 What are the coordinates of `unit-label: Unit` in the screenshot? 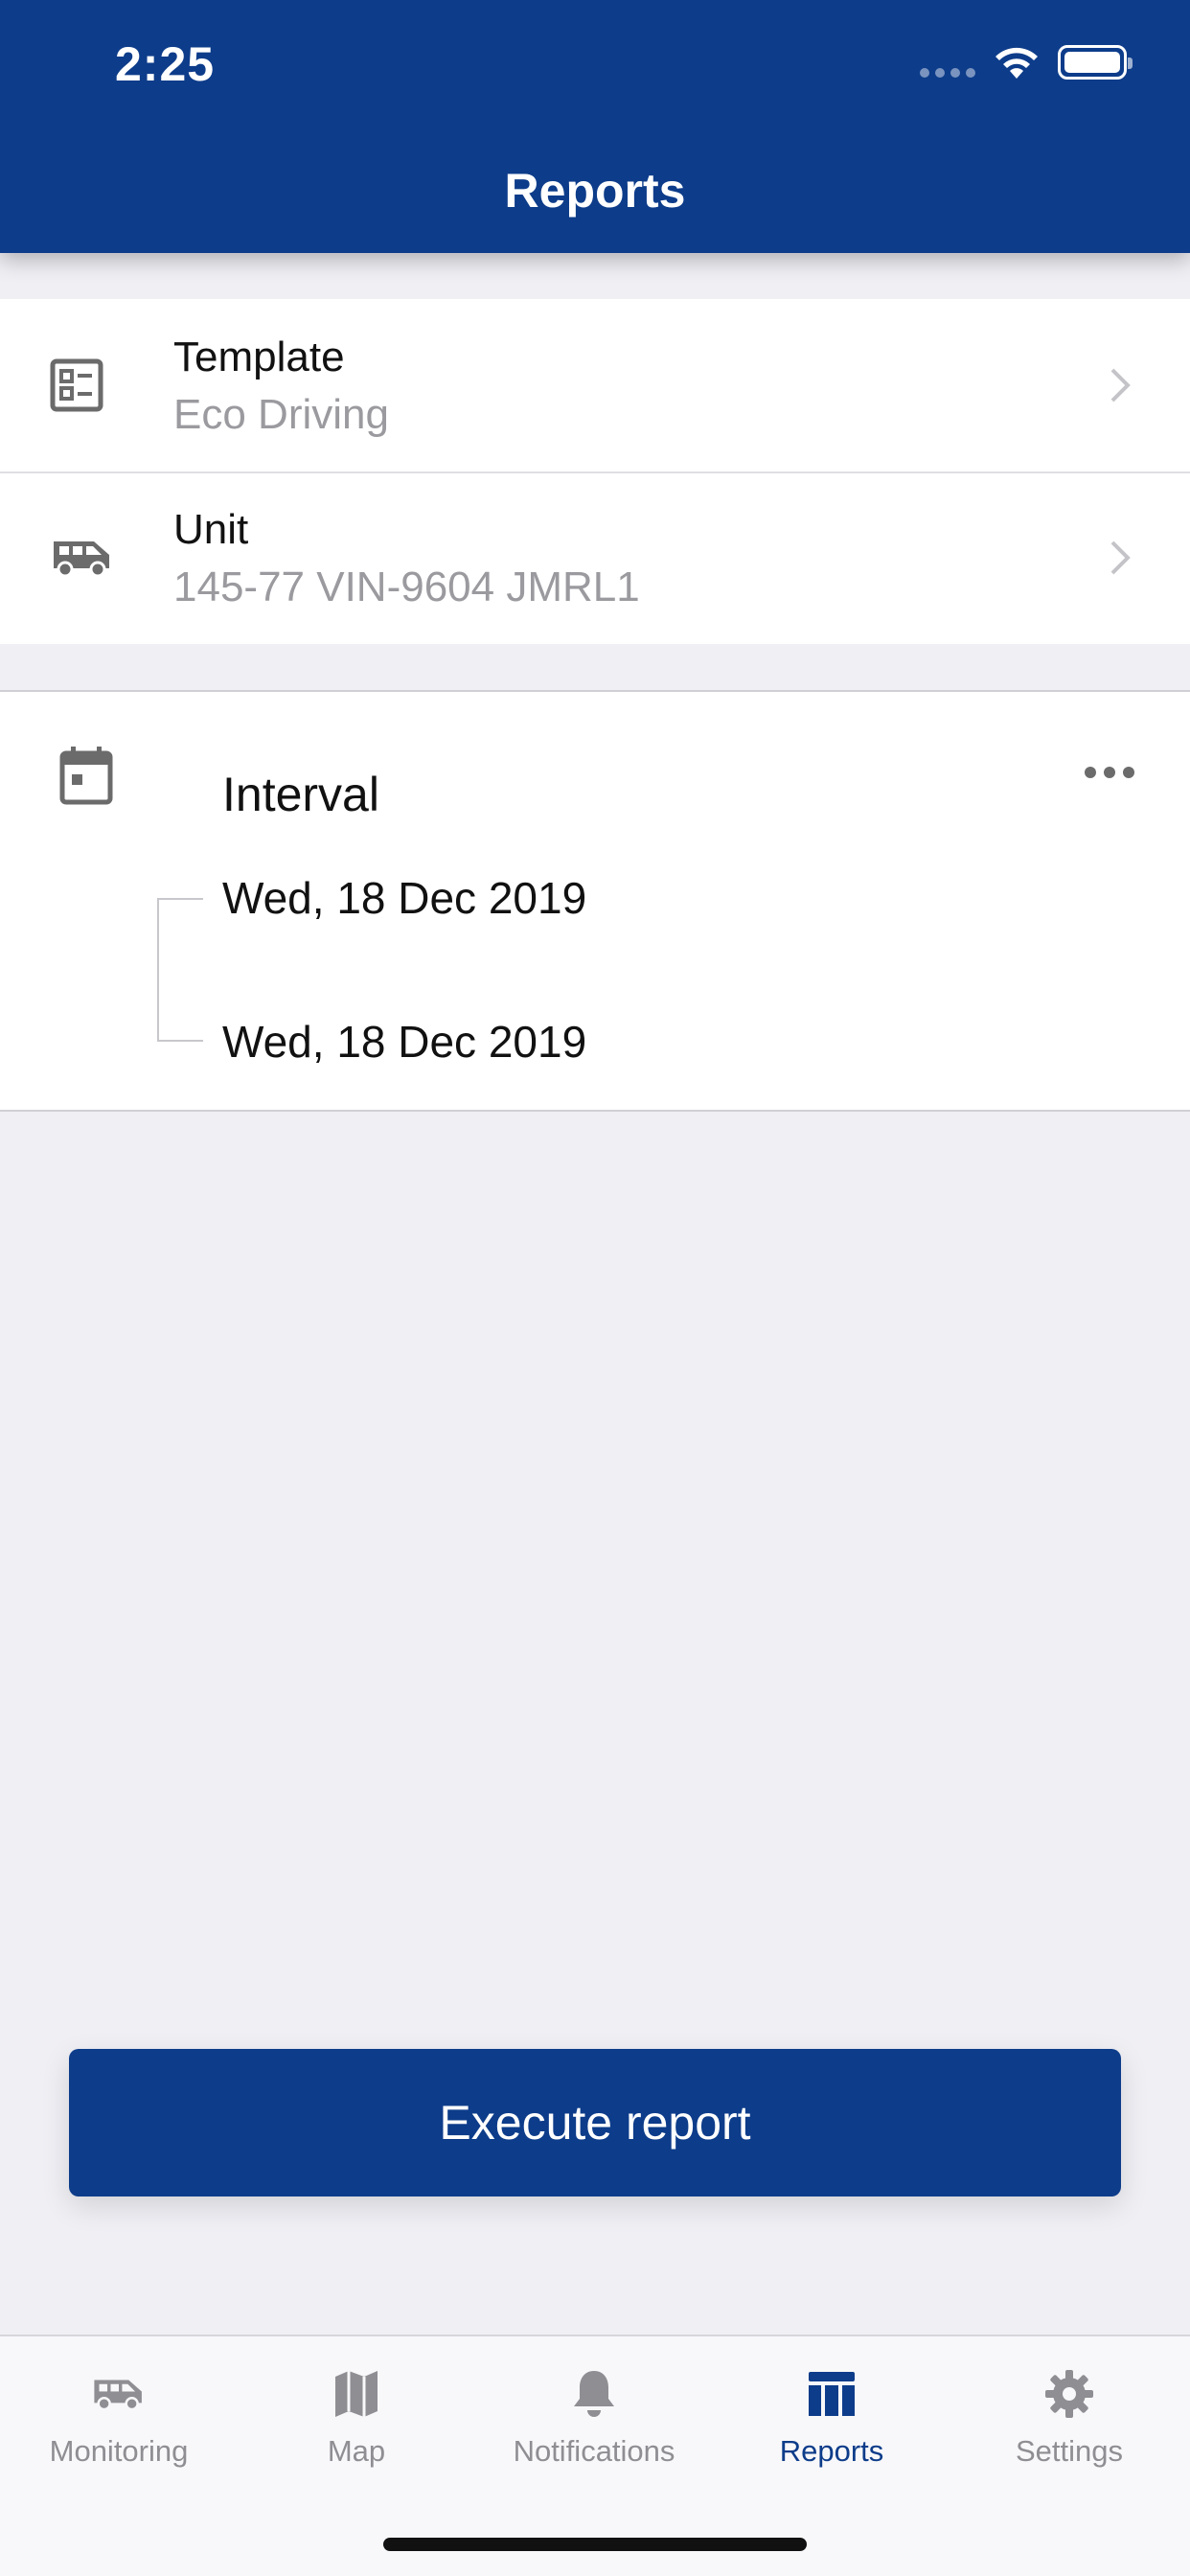 It's located at (211, 529).